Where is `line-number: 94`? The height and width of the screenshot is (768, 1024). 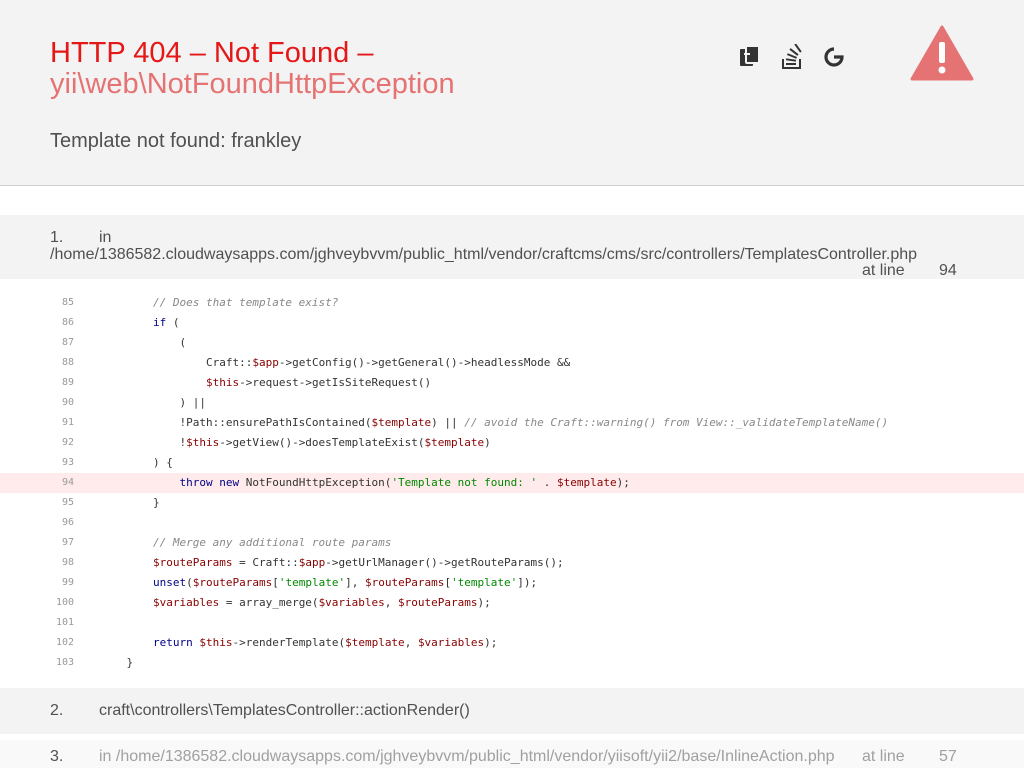
line-number: 94 is located at coordinates (67, 482).